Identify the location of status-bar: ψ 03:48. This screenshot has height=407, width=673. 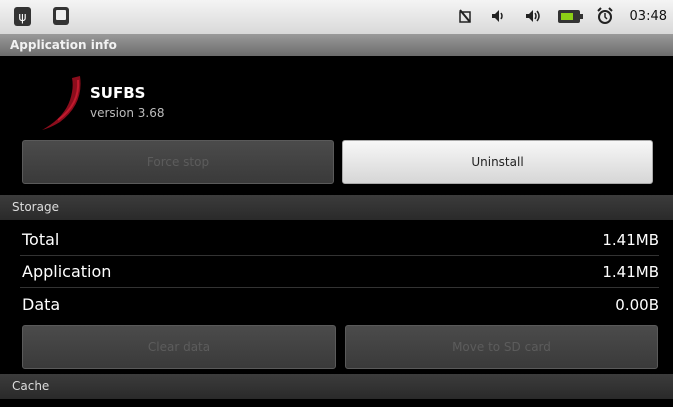
(336, 17).